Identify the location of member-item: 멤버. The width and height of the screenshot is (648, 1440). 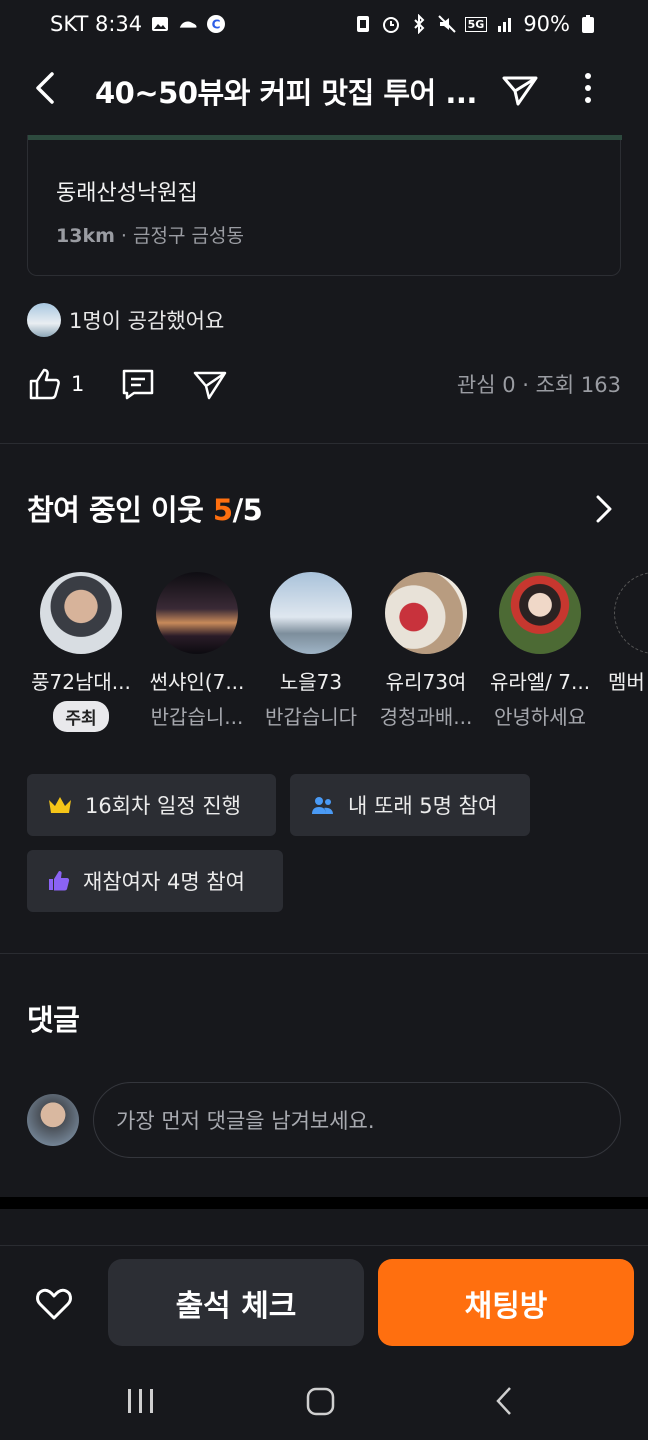
(622, 632).